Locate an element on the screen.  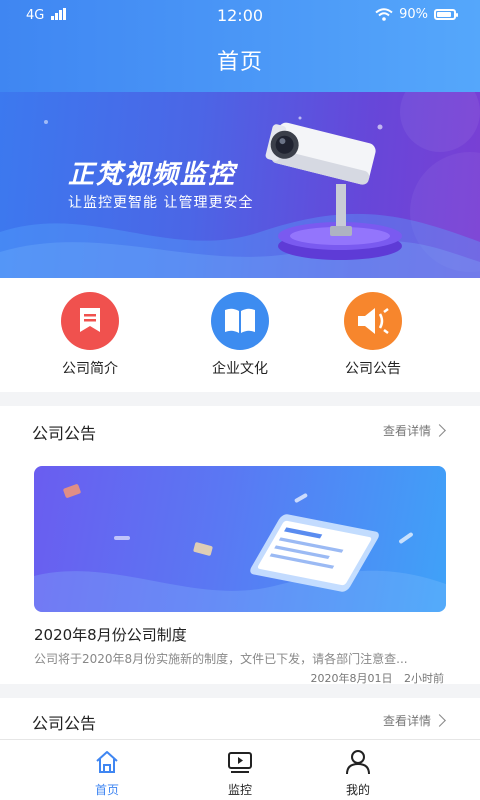
quick-link-label: 公司简介 is located at coordinates (90, 369).